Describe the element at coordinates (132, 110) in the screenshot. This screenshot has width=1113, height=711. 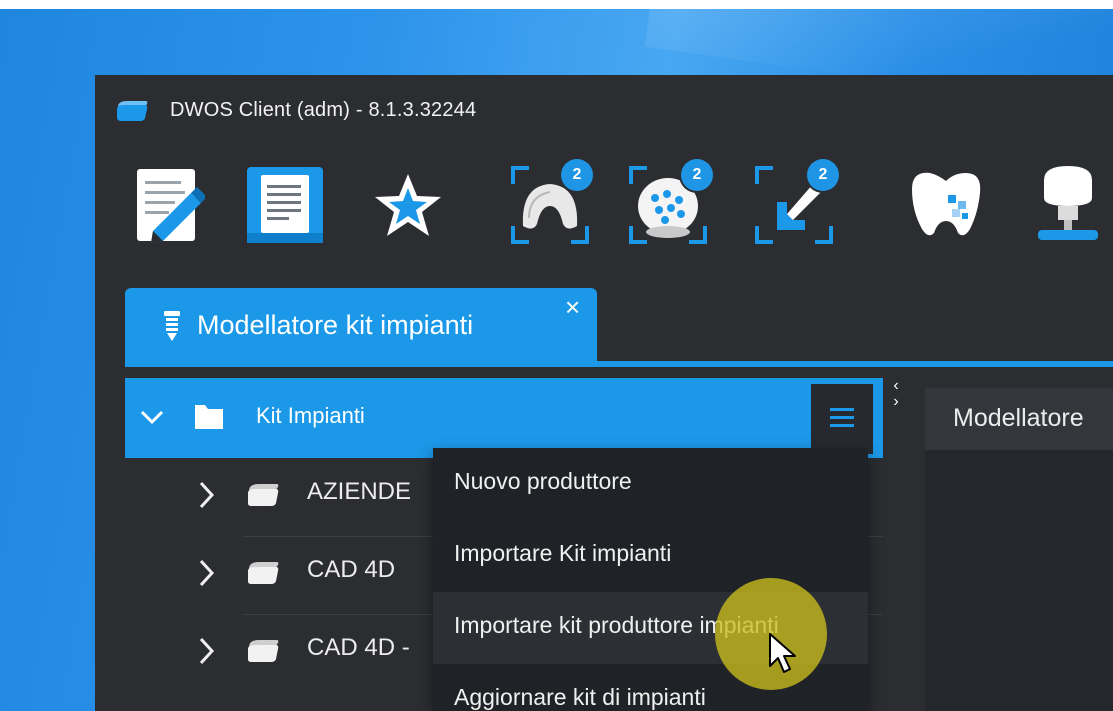
I see `dwos-logo-icon` at that location.